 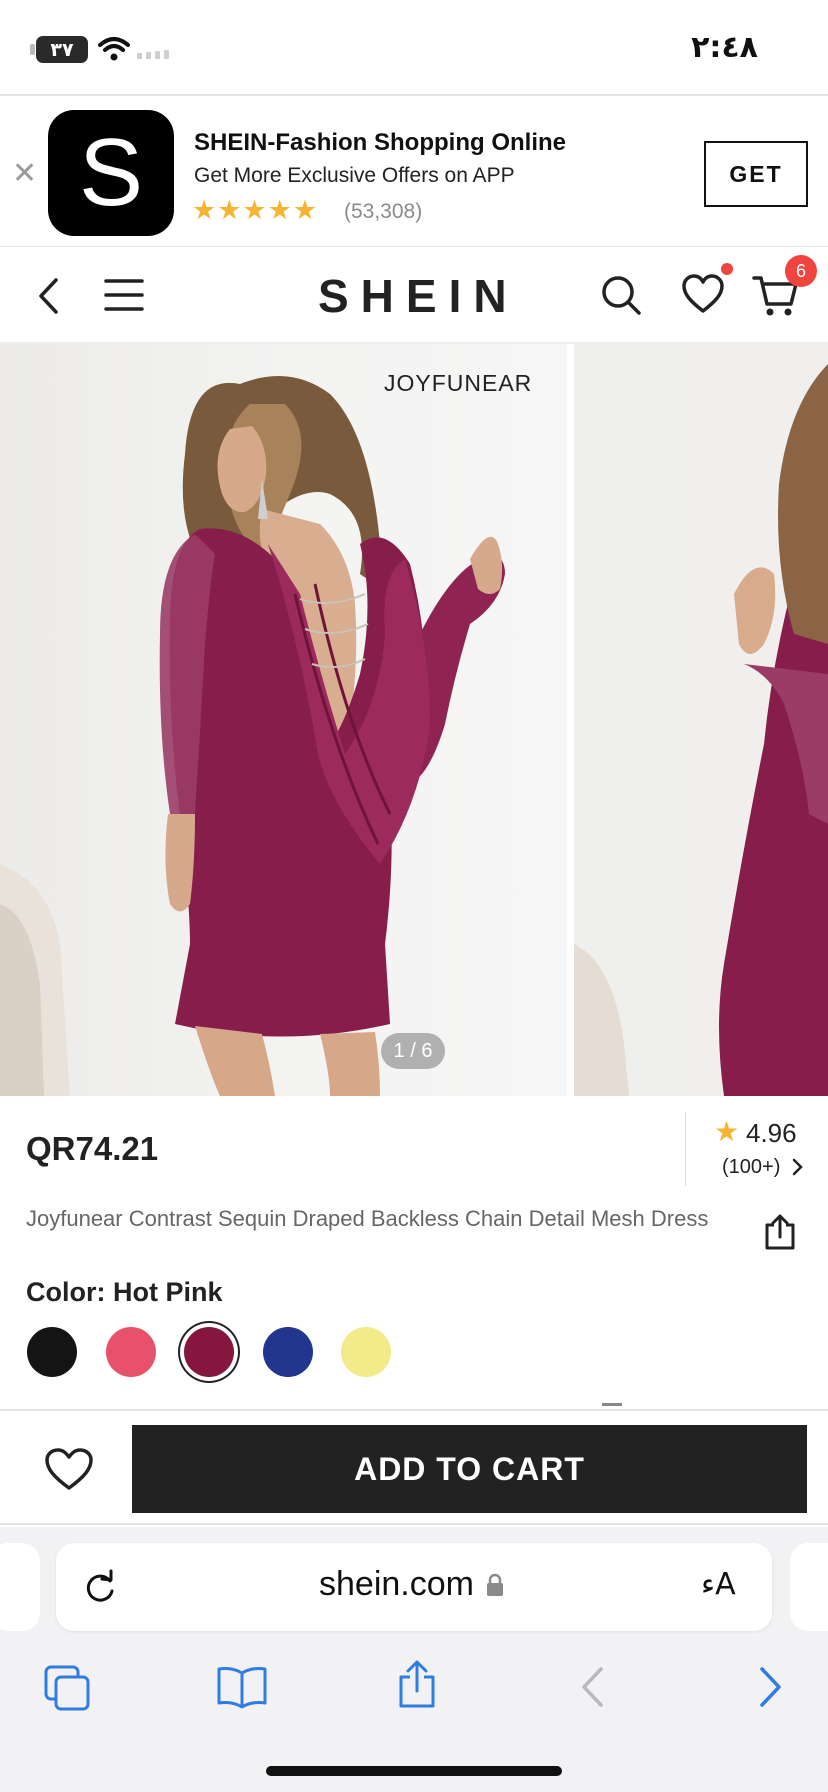 What do you see at coordinates (703, 296) in the screenshot?
I see `wishlist-heart-icon` at bounding box center [703, 296].